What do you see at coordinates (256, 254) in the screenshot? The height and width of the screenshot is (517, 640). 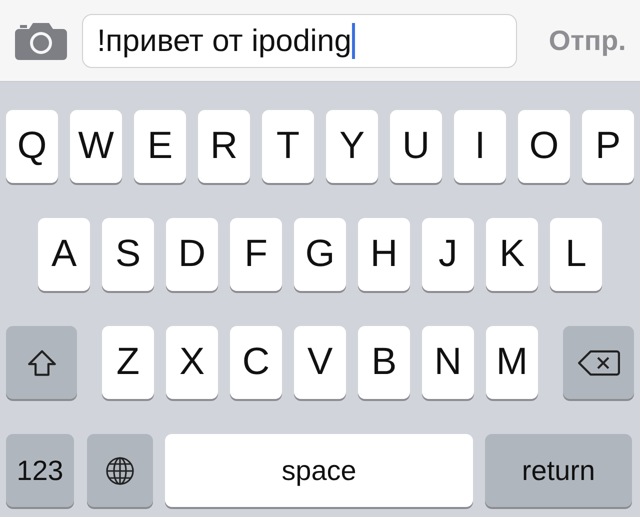 I see `letter-key: F` at bounding box center [256, 254].